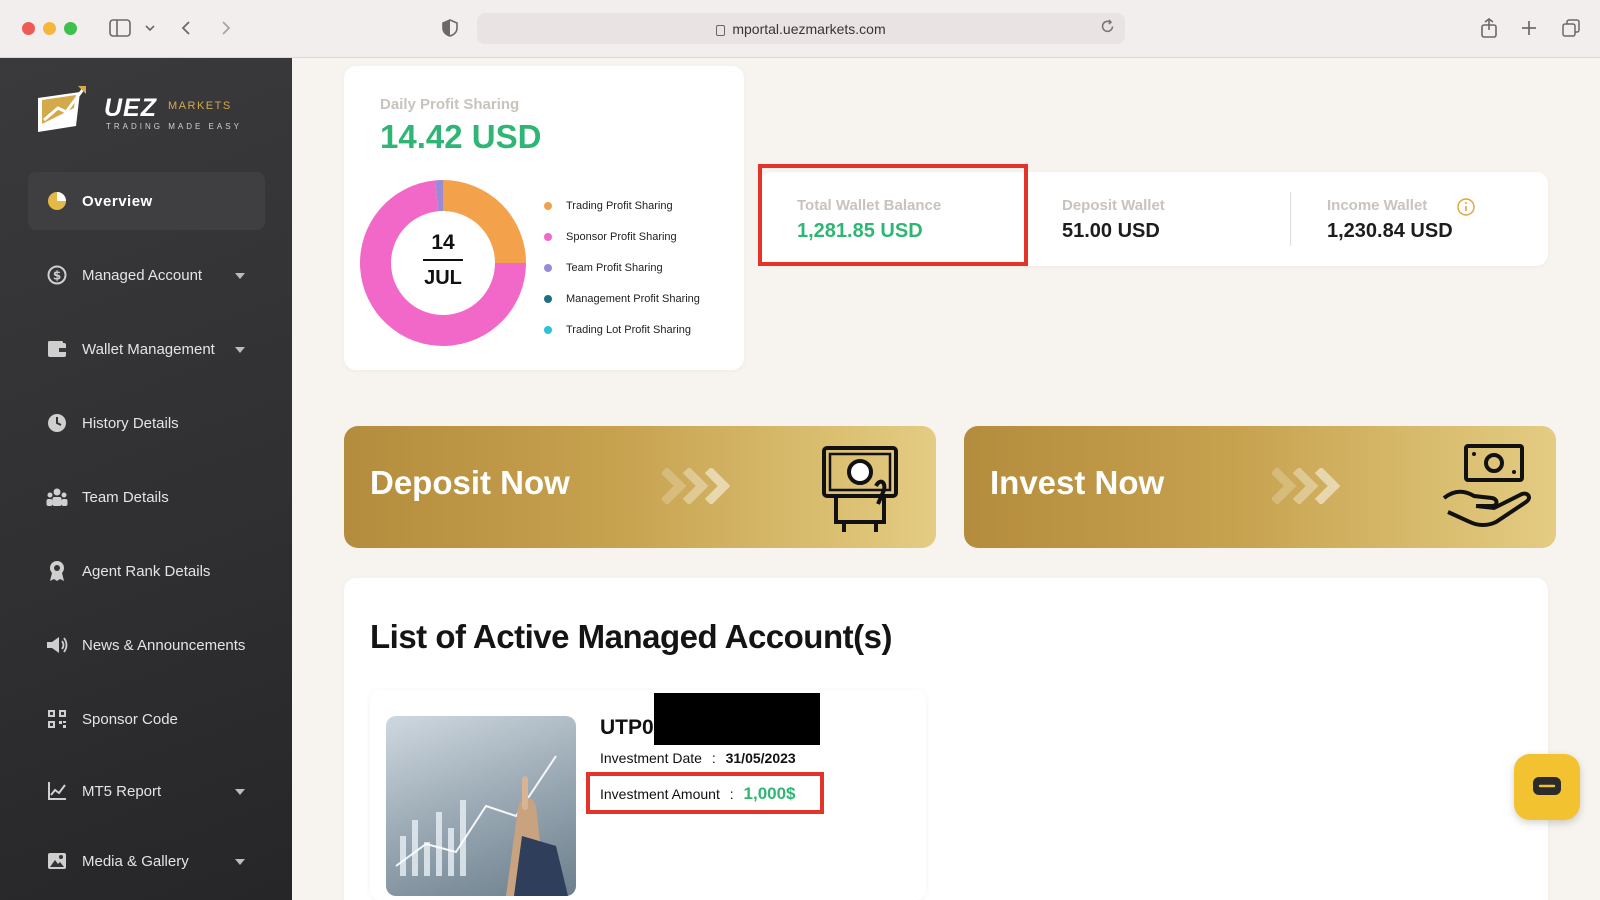 The image size is (1600, 900). Describe the element at coordinates (200, 106) in the screenshot. I see `logo-suffix-text: MARKETS` at that location.